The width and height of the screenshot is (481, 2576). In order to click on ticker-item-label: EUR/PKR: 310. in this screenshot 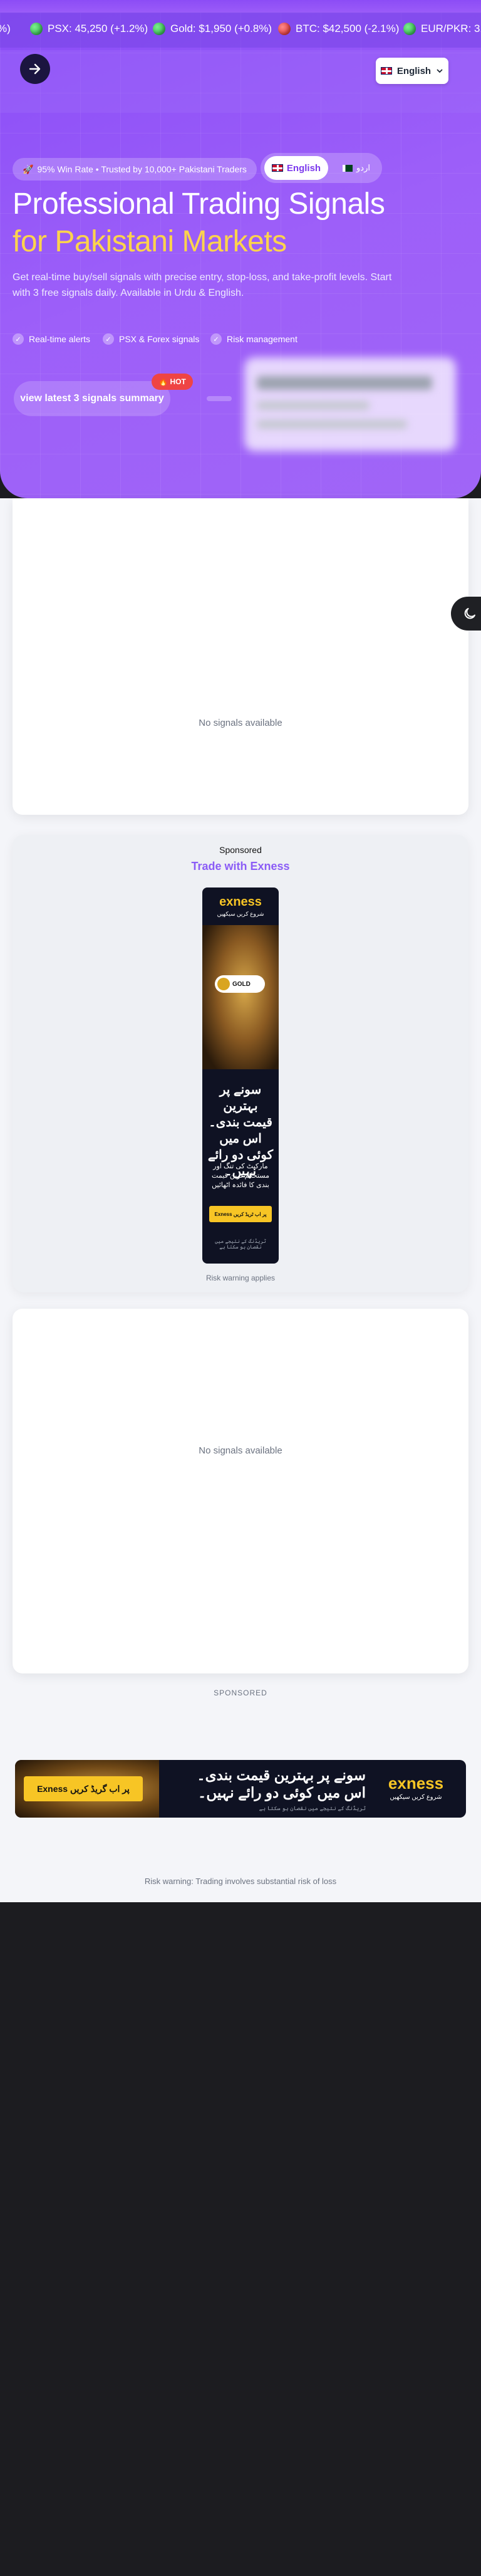, I will do `click(451, 28)`.